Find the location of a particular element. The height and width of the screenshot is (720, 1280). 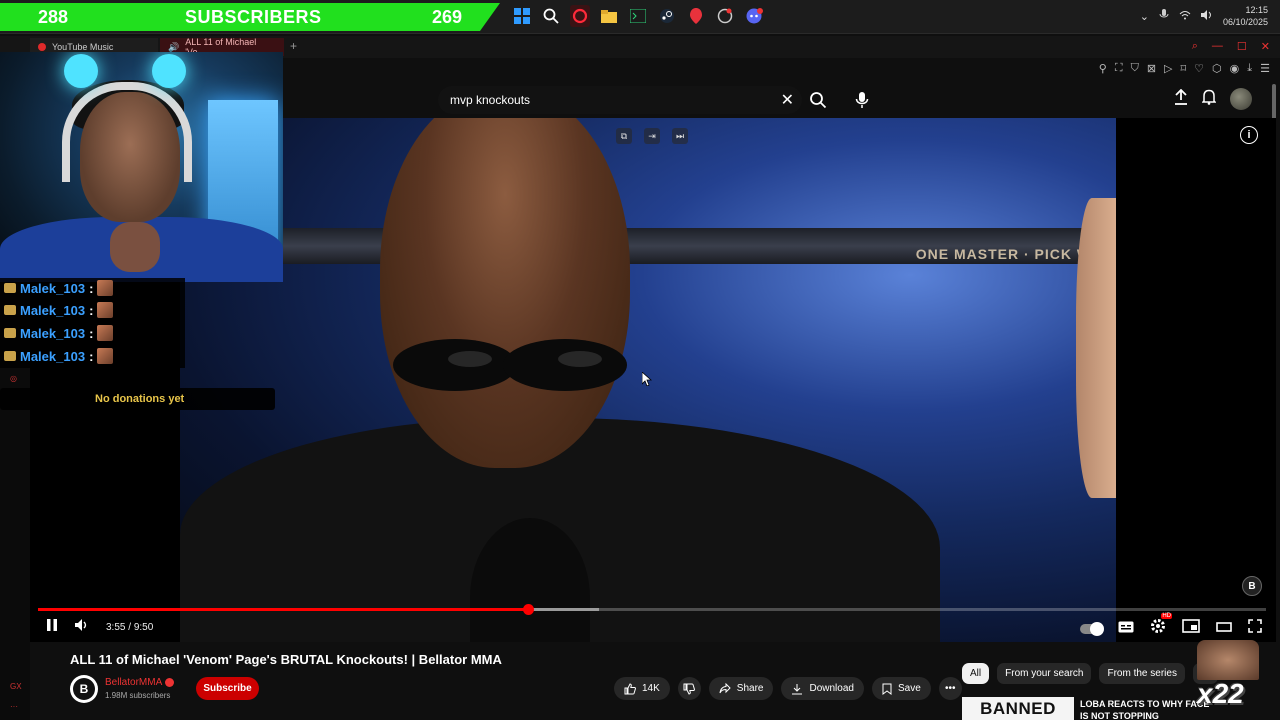

info-icon: i is located at coordinates (1249, 135).